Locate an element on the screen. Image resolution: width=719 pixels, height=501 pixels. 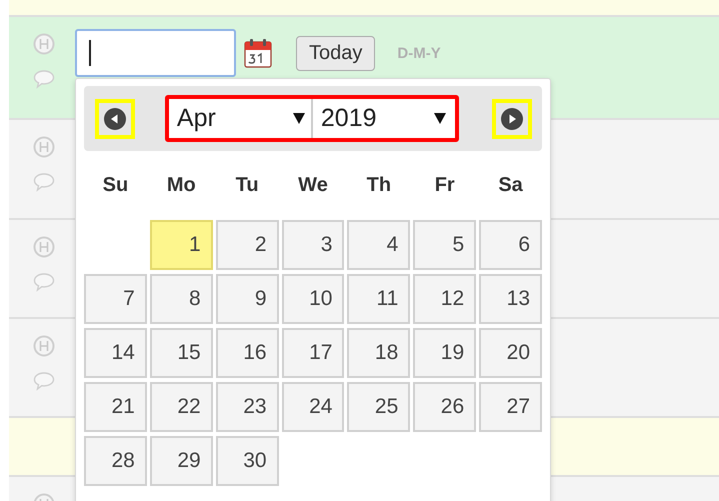
day-cell: 8 is located at coordinates (181, 299).